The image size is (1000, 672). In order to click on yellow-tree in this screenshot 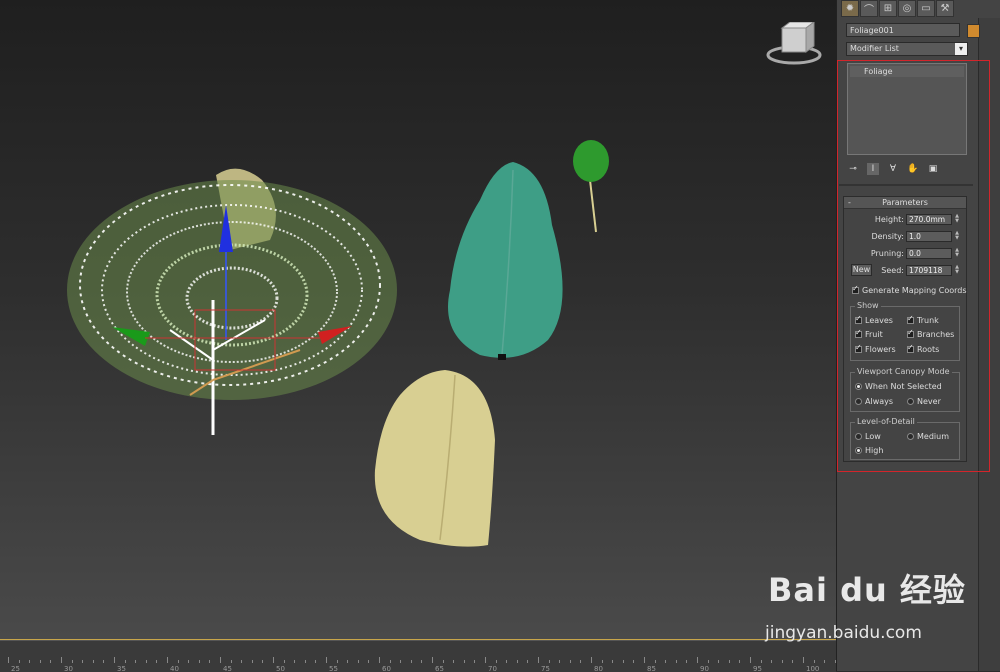, I will do `click(434, 458)`.